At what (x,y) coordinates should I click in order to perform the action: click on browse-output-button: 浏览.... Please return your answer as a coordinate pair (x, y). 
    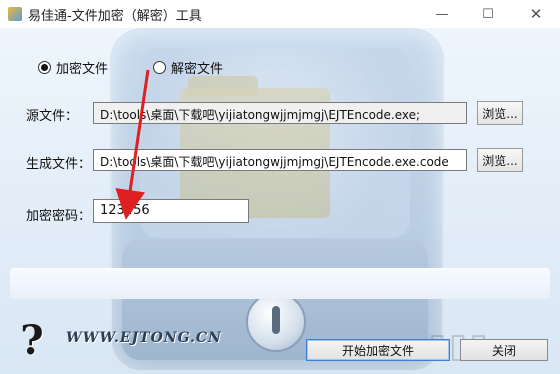
    Looking at the image, I should click on (500, 160).